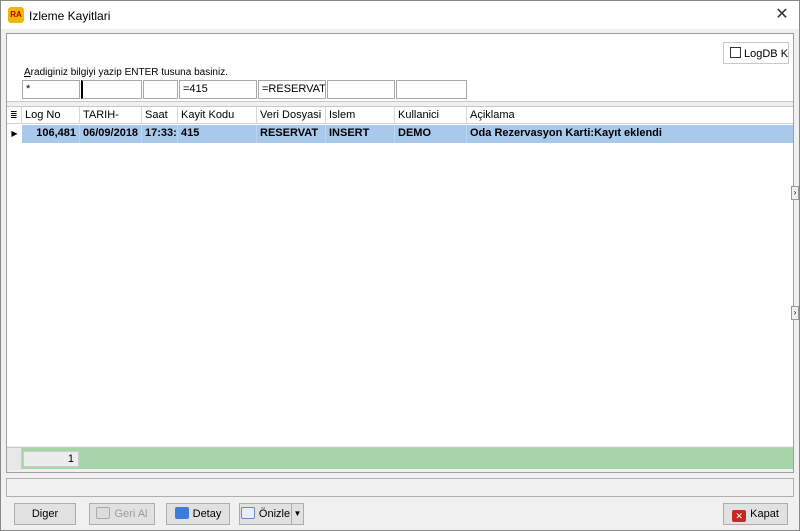 The width and height of the screenshot is (800, 531). I want to click on filter-log-no: *, so click(51, 89).